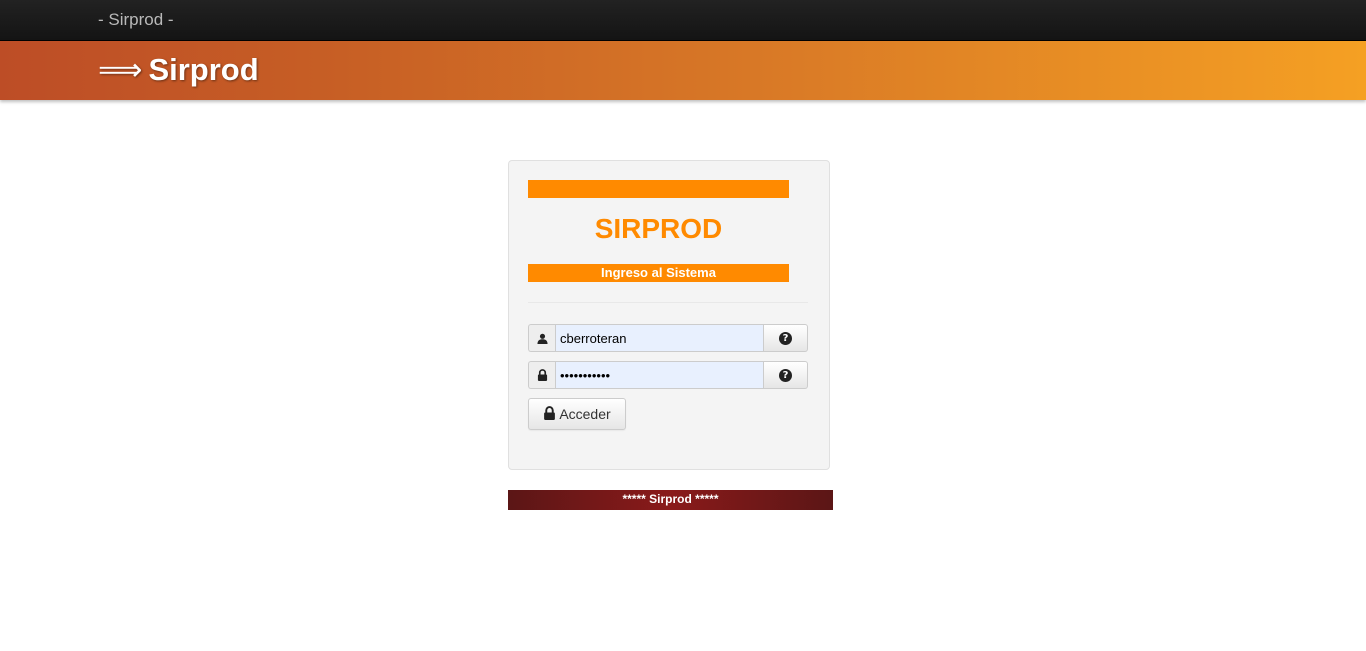 The image size is (1366, 651). What do you see at coordinates (203, 69) in the screenshot?
I see `page-title-text: Sirprod` at bounding box center [203, 69].